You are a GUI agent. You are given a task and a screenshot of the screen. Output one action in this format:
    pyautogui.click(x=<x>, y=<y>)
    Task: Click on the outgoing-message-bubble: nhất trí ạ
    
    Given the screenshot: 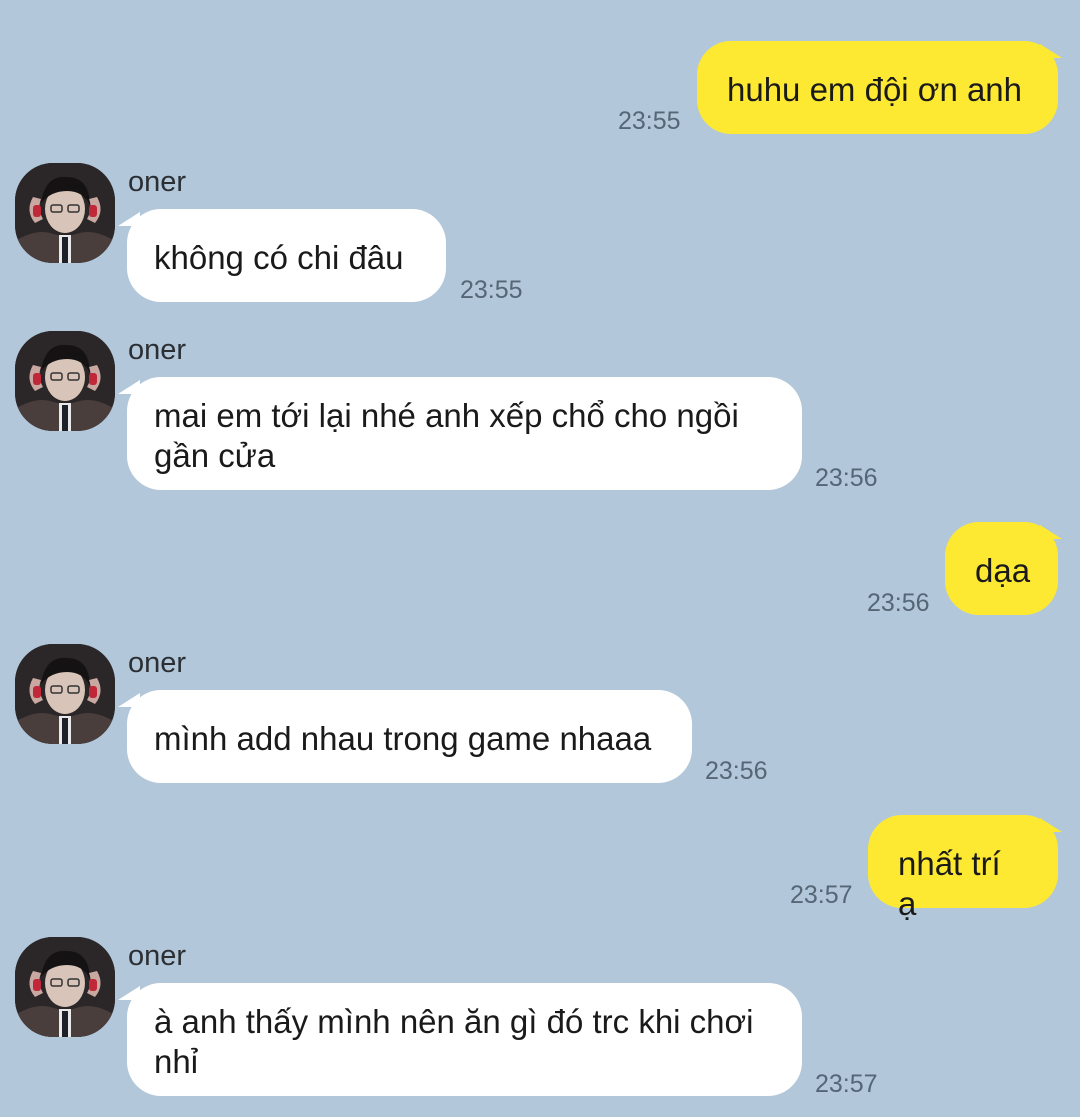 What is the action you would take?
    pyautogui.click(x=963, y=868)
    